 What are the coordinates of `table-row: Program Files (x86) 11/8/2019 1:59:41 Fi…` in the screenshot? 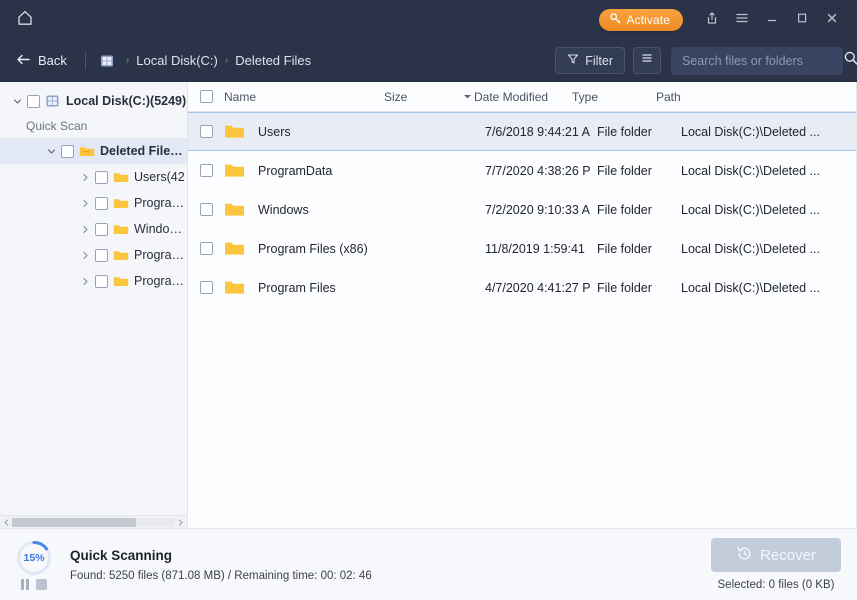 It's located at (522, 248).